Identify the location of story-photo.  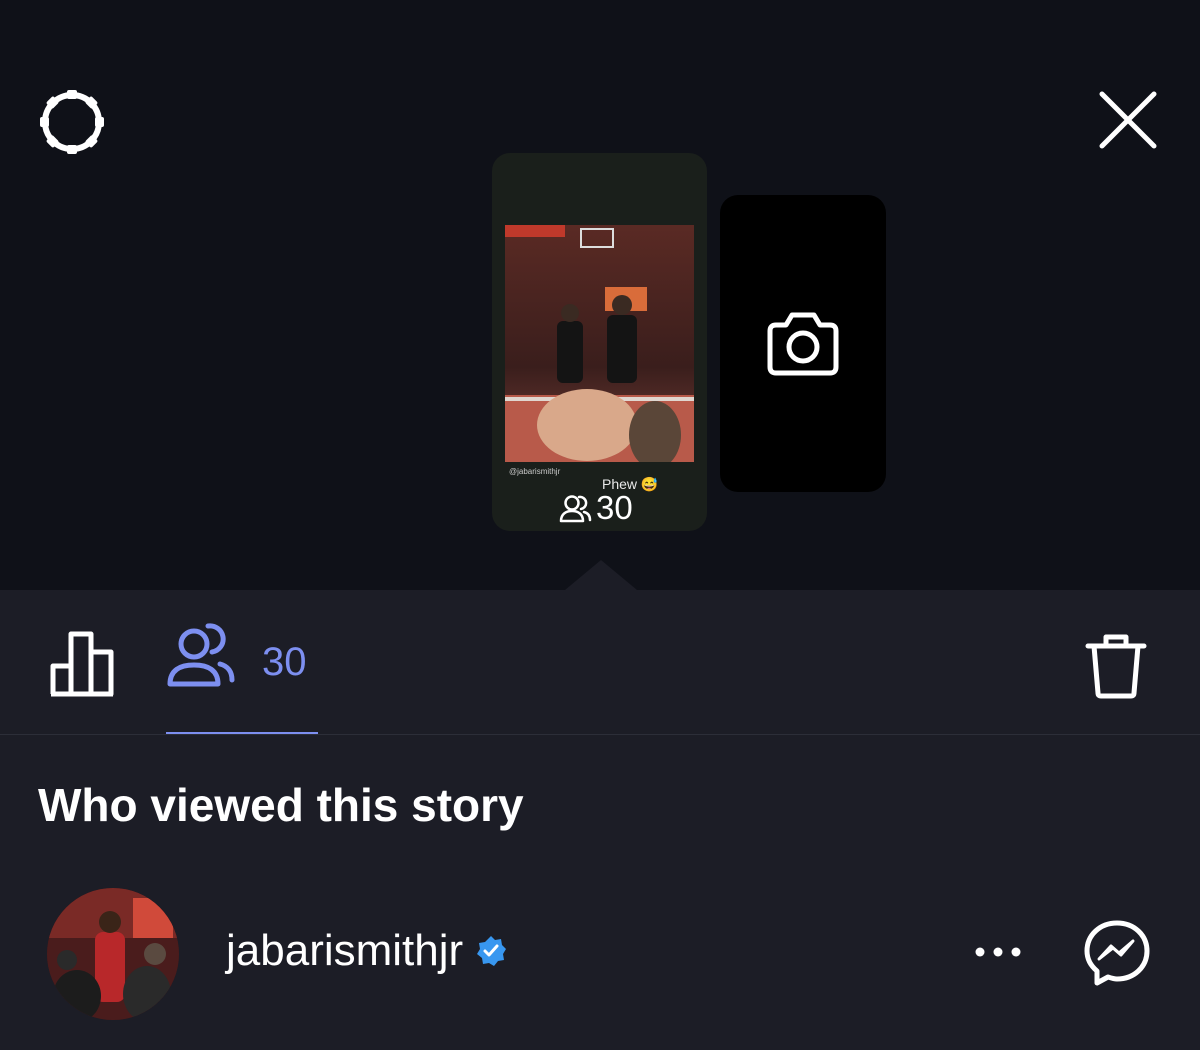
(599, 343).